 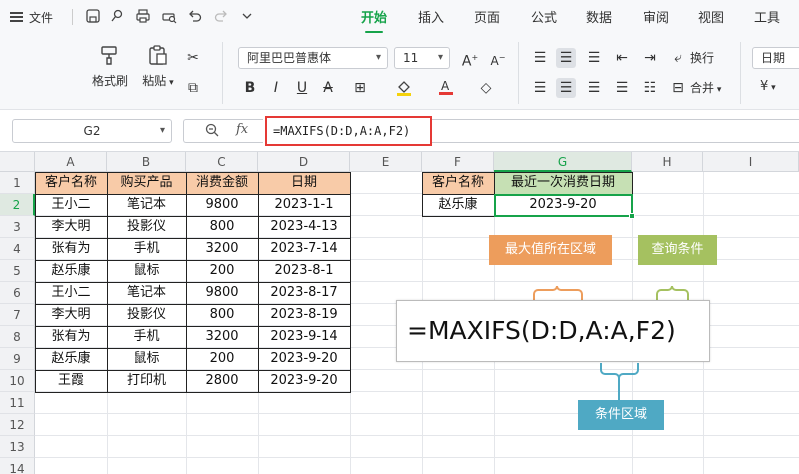 I want to click on align-bottom-icon: ☰, so click(x=594, y=58).